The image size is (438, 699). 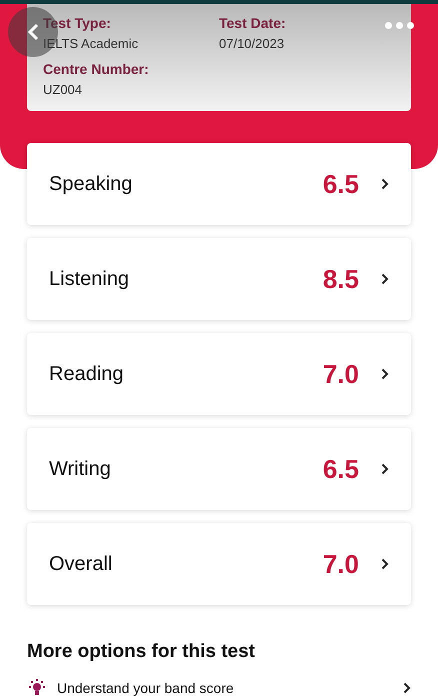 What do you see at coordinates (87, 374) in the screenshot?
I see `skill-name: Reading` at bounding box center [87, 374].